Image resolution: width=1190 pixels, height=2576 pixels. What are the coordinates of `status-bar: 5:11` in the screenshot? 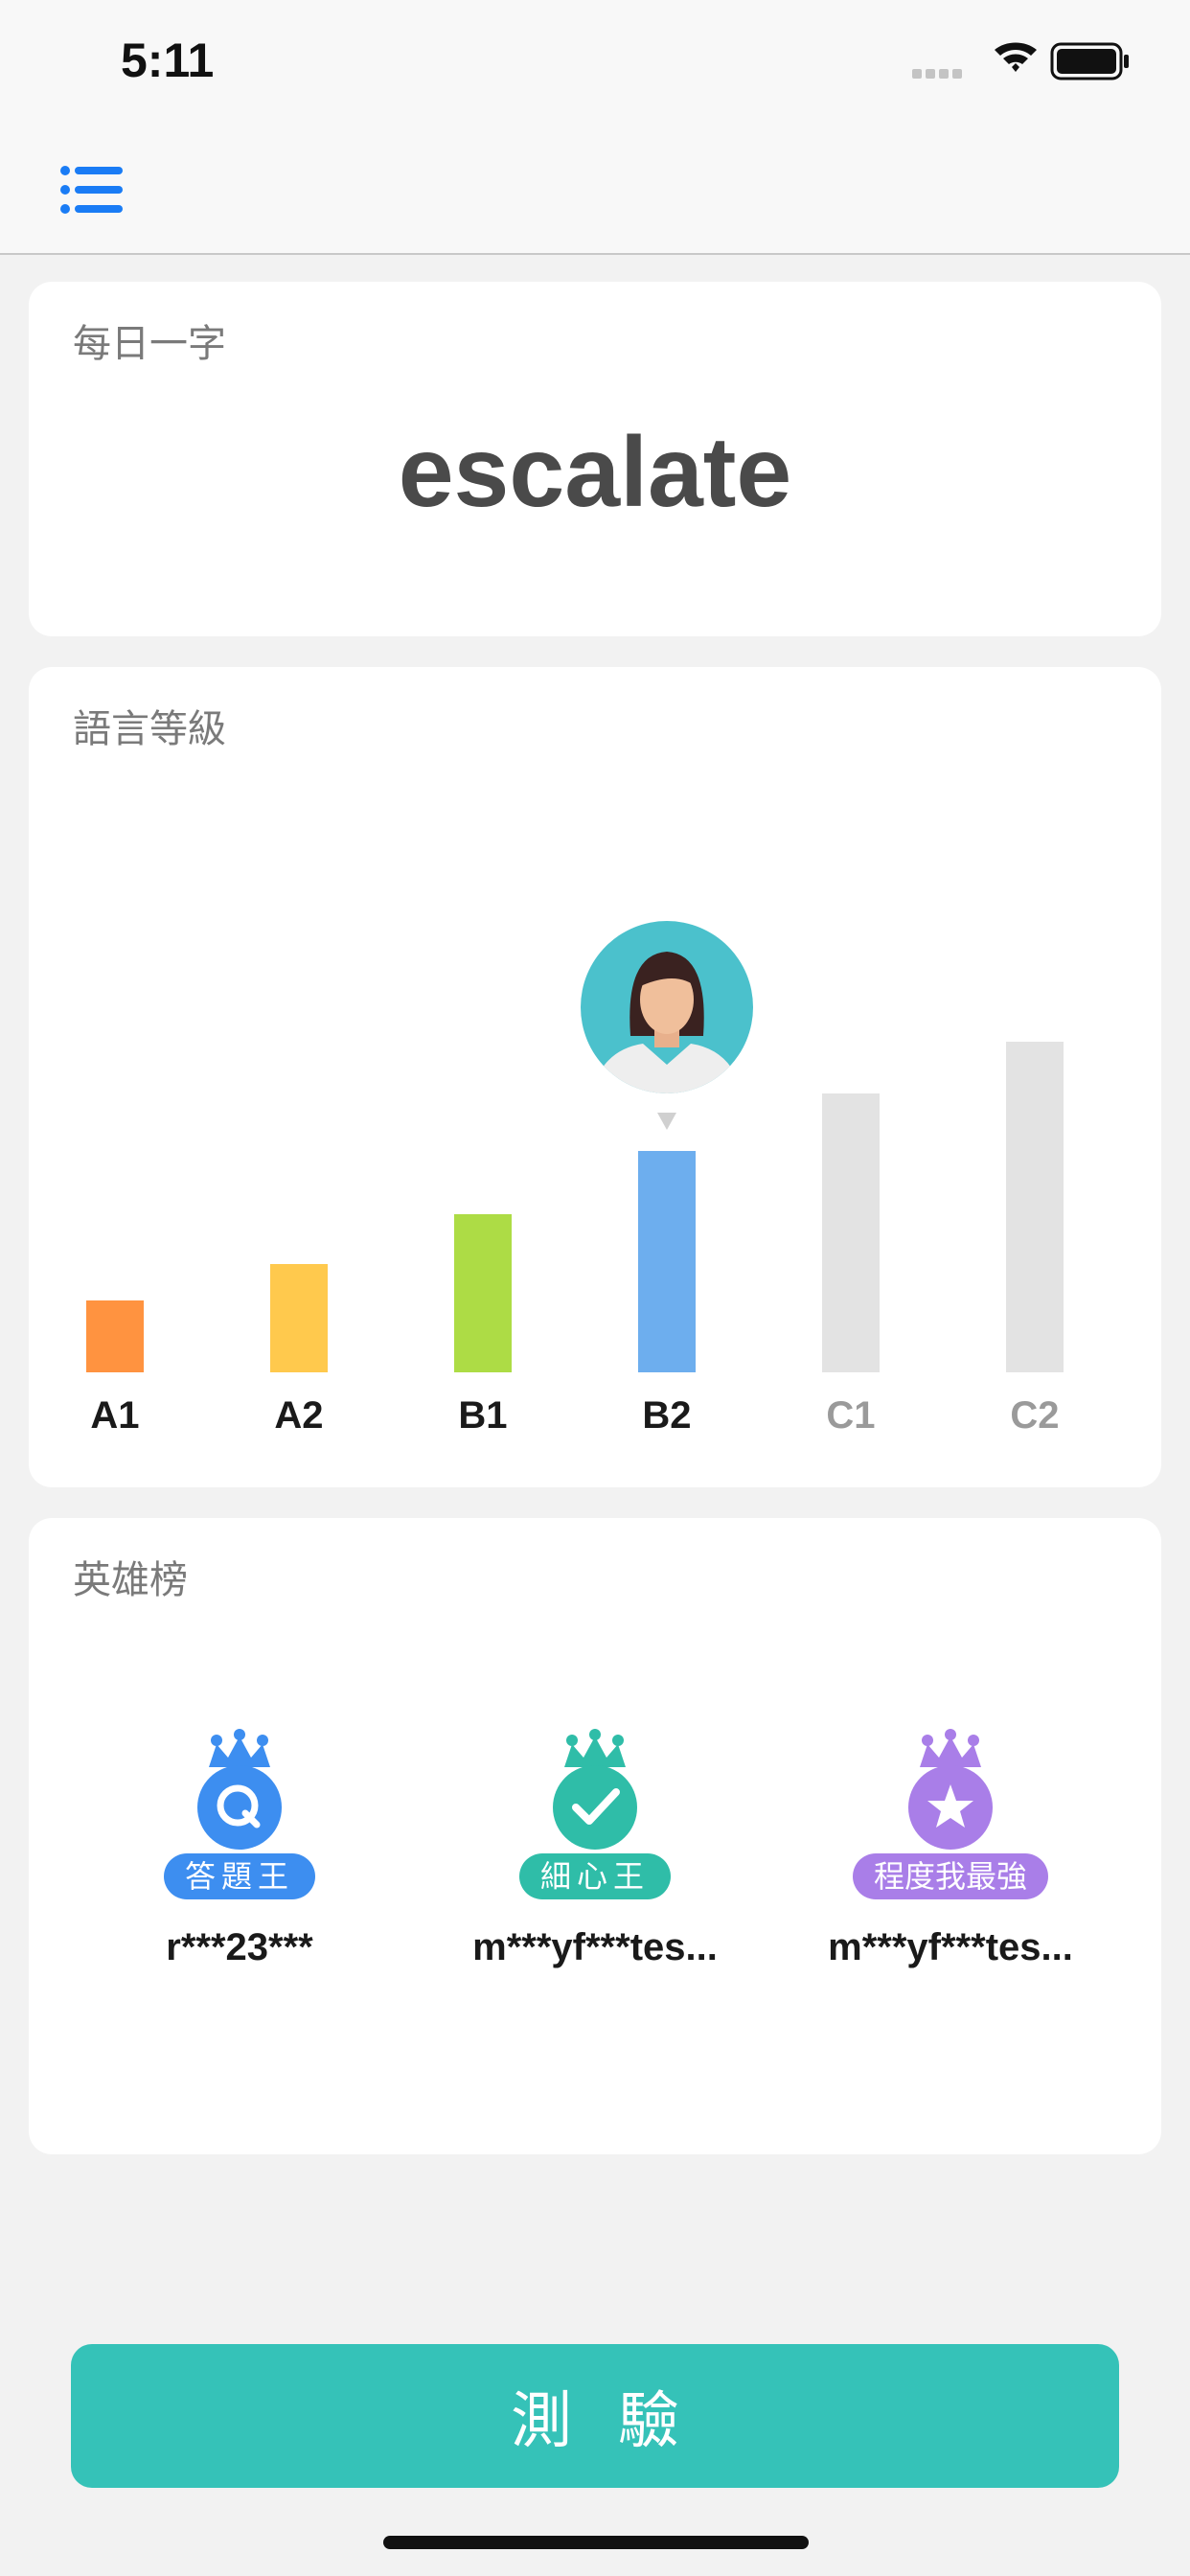 It's located at (595, 63).